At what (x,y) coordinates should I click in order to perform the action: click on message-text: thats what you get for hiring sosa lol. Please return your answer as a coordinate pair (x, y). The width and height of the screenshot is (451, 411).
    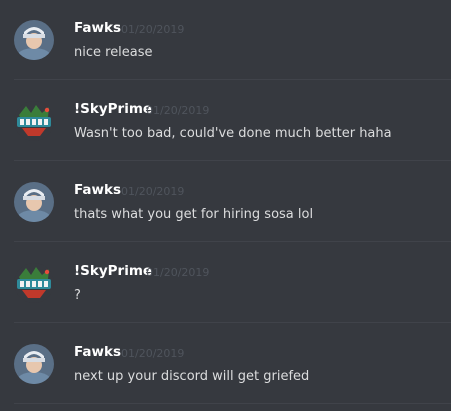
    Looking at the image, I should click on (194, 214).